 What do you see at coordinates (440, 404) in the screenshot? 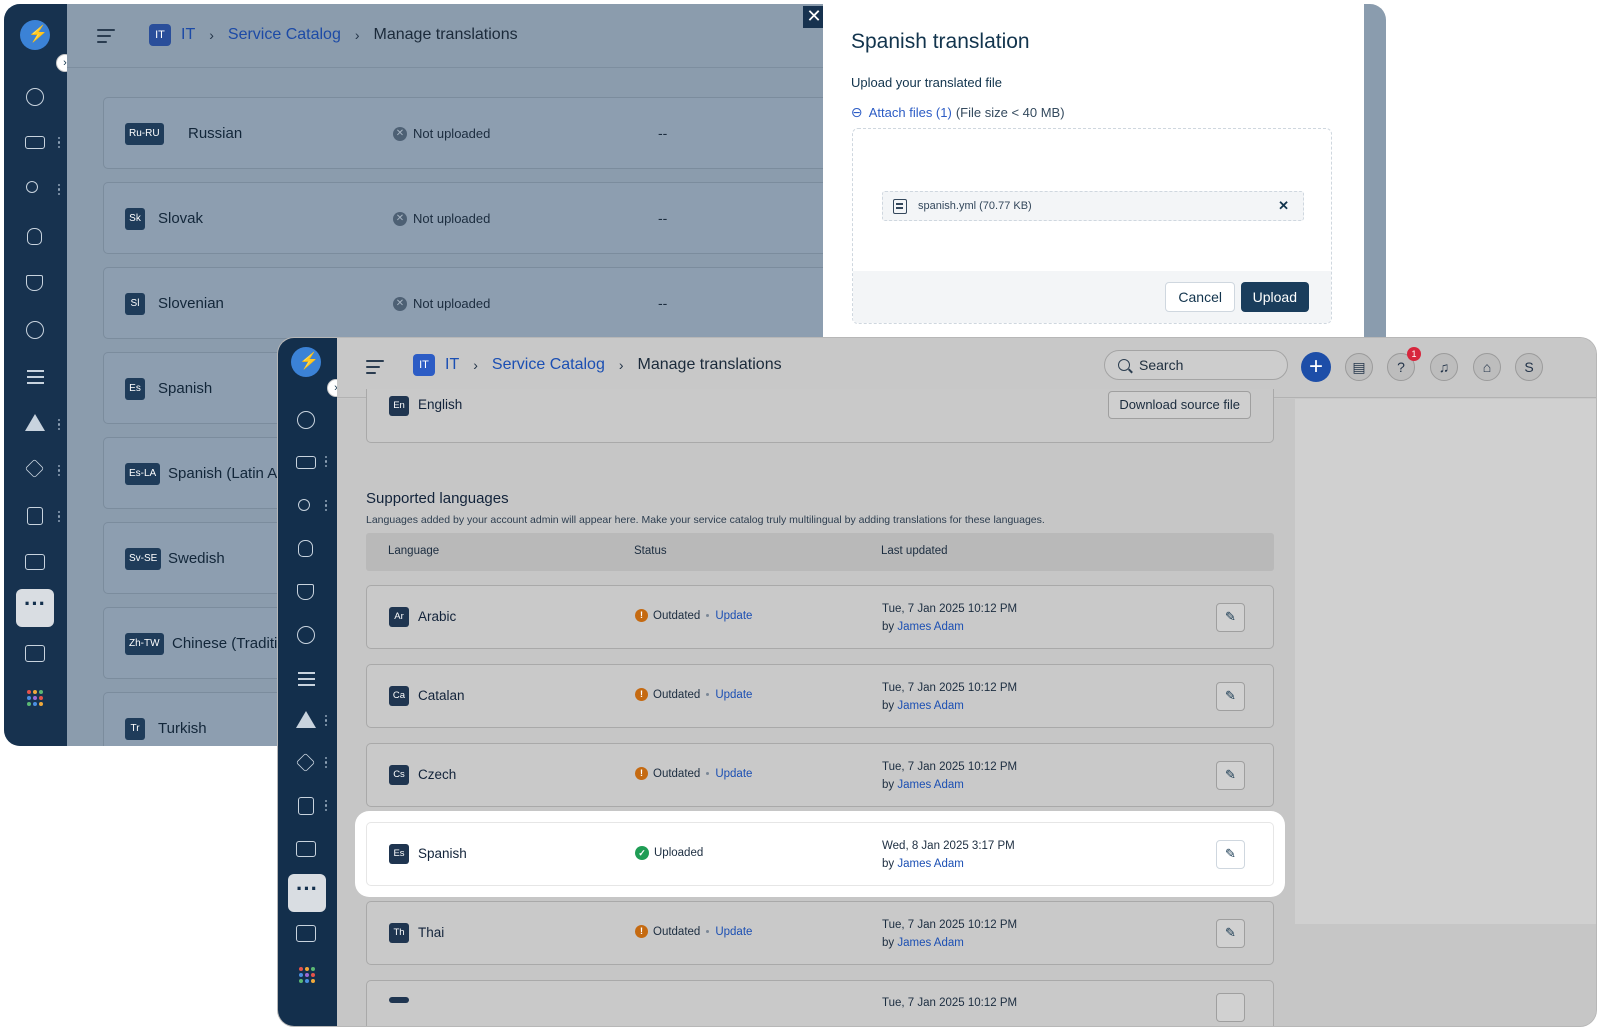
I see `language-name: English` at bounding box center [440, 404].